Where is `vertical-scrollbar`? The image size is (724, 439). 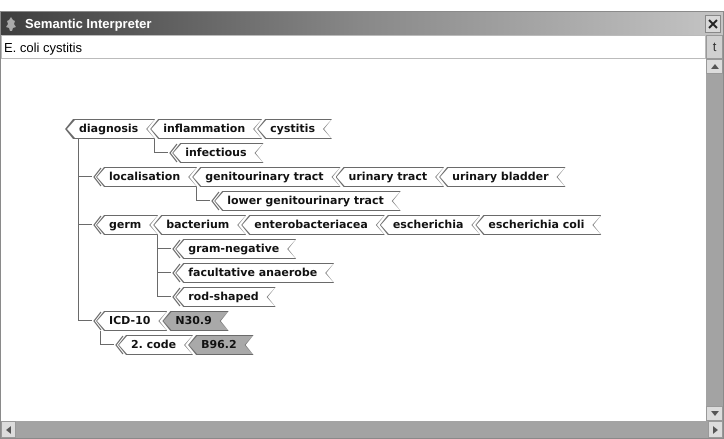 vertical-scrollbar is located at coordinates (714, 240).